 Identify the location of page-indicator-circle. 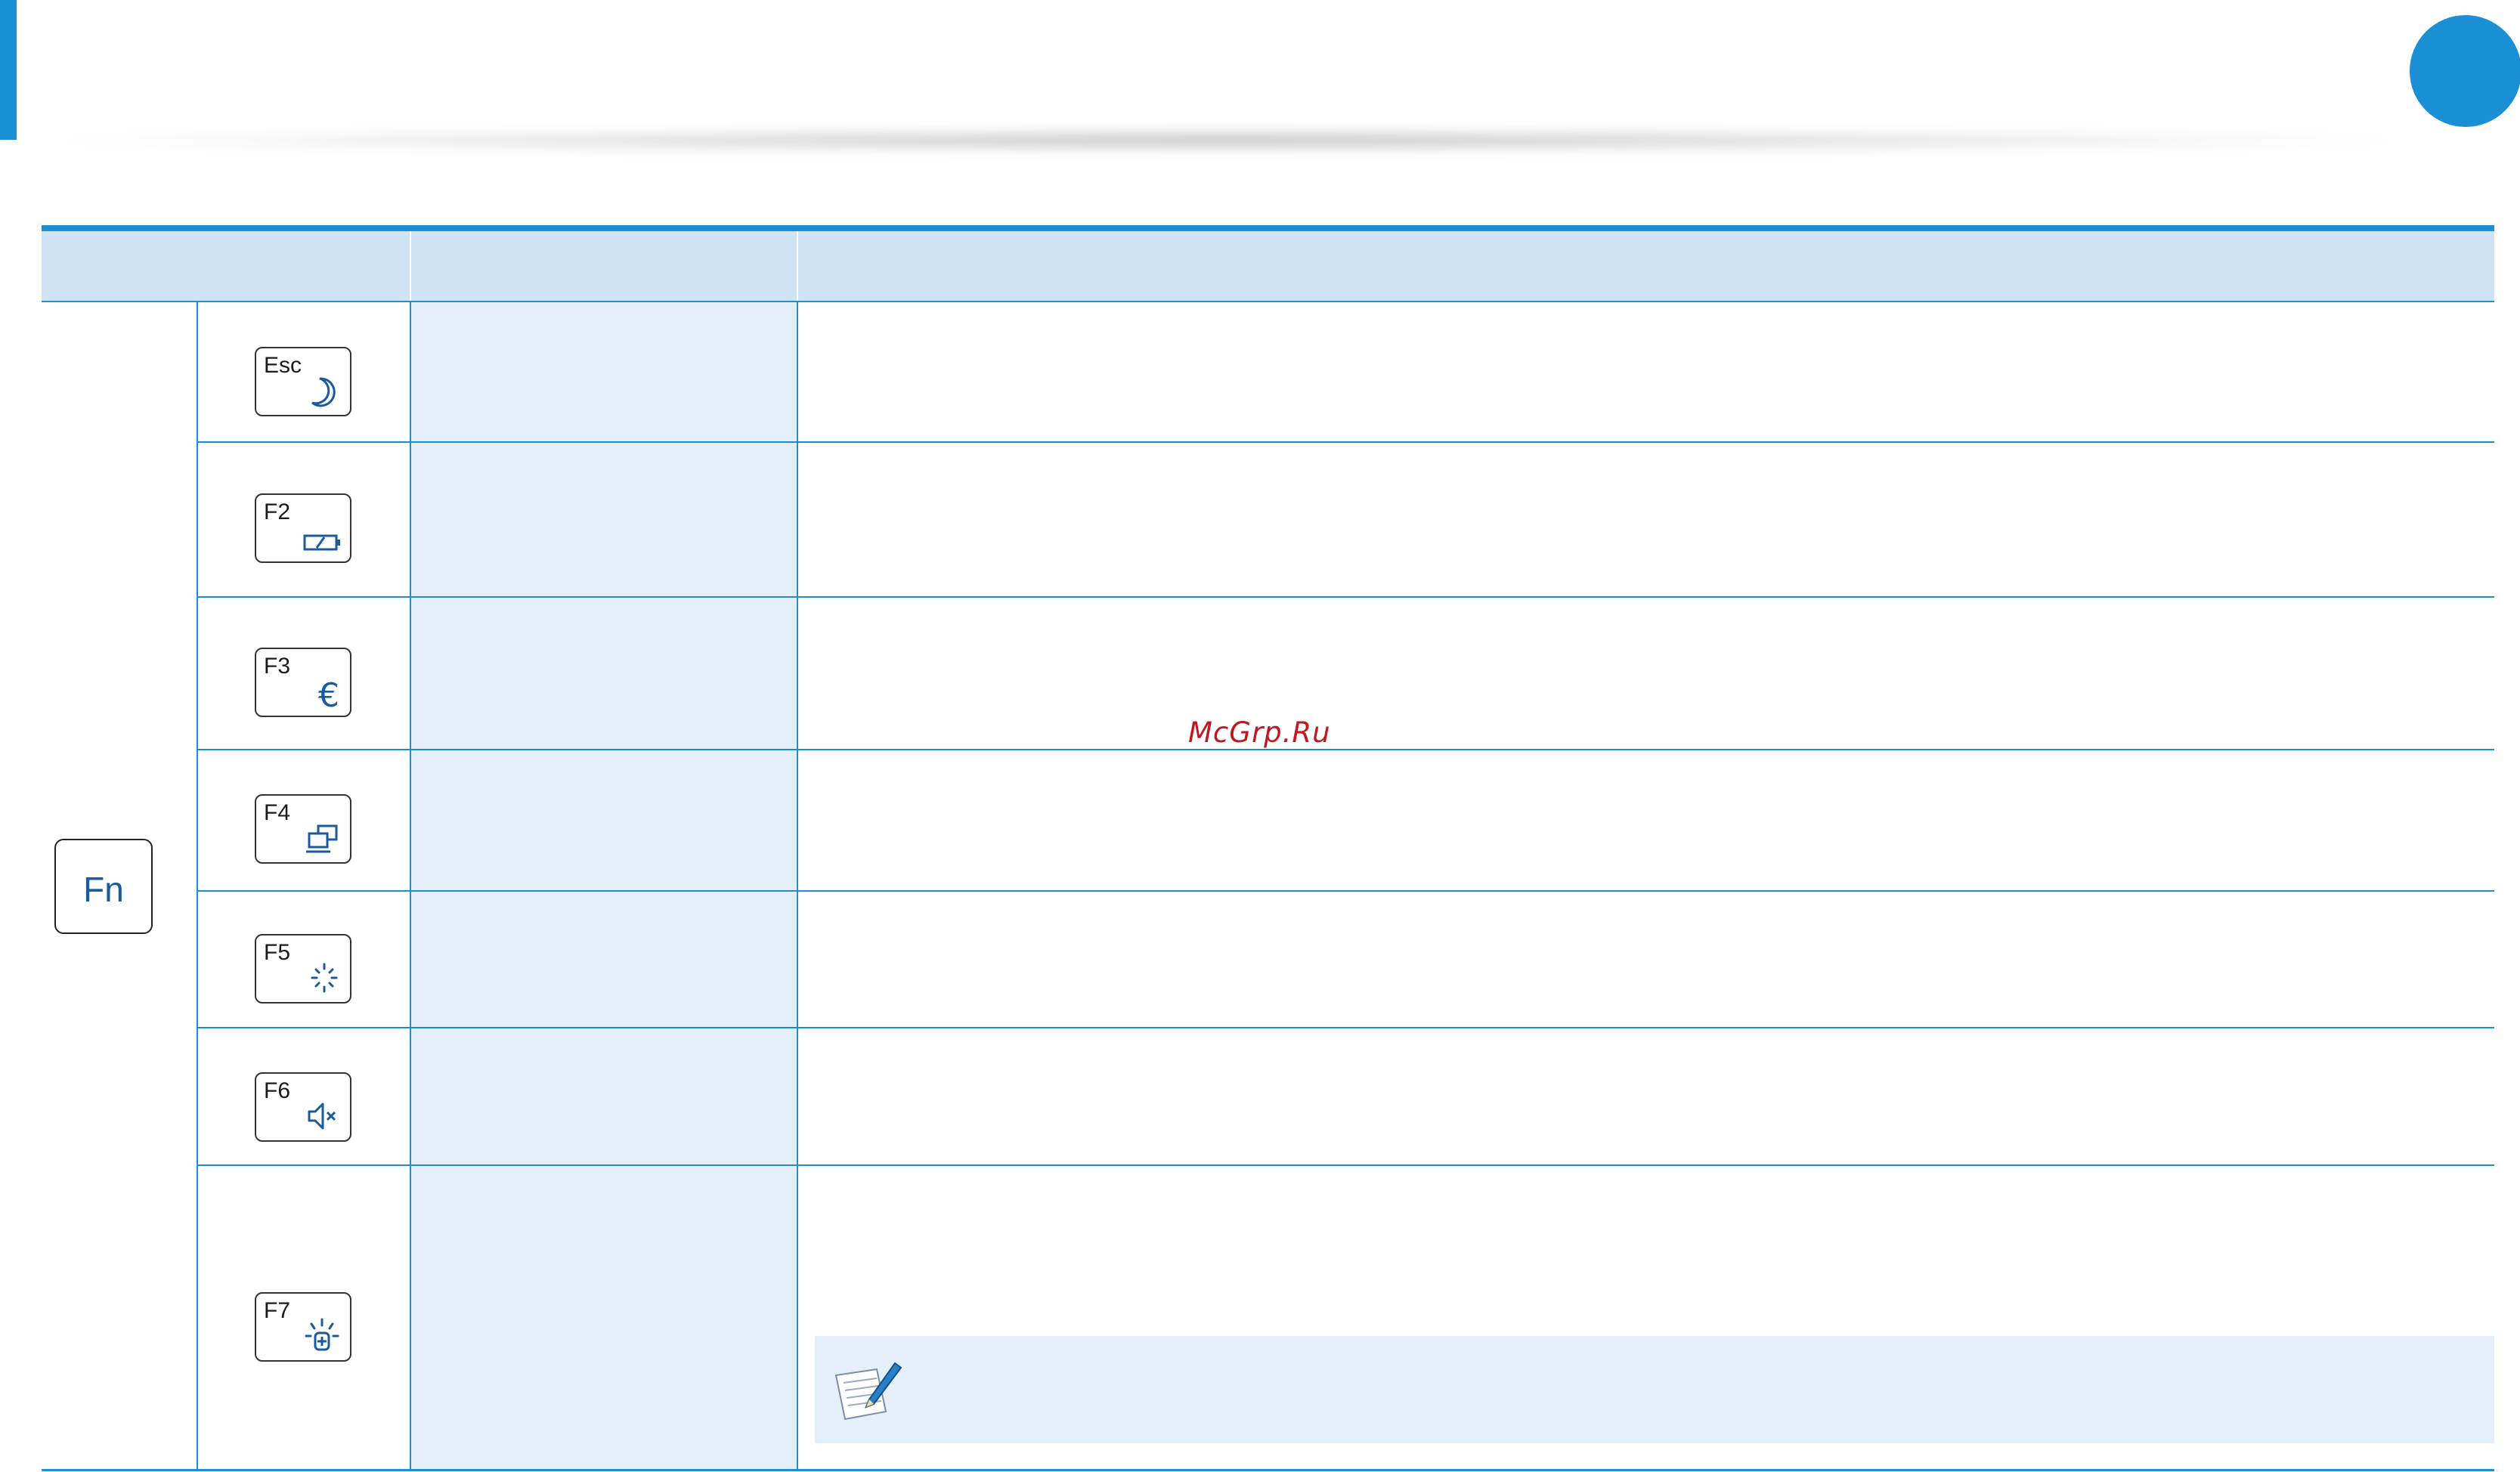
(2465, 71).